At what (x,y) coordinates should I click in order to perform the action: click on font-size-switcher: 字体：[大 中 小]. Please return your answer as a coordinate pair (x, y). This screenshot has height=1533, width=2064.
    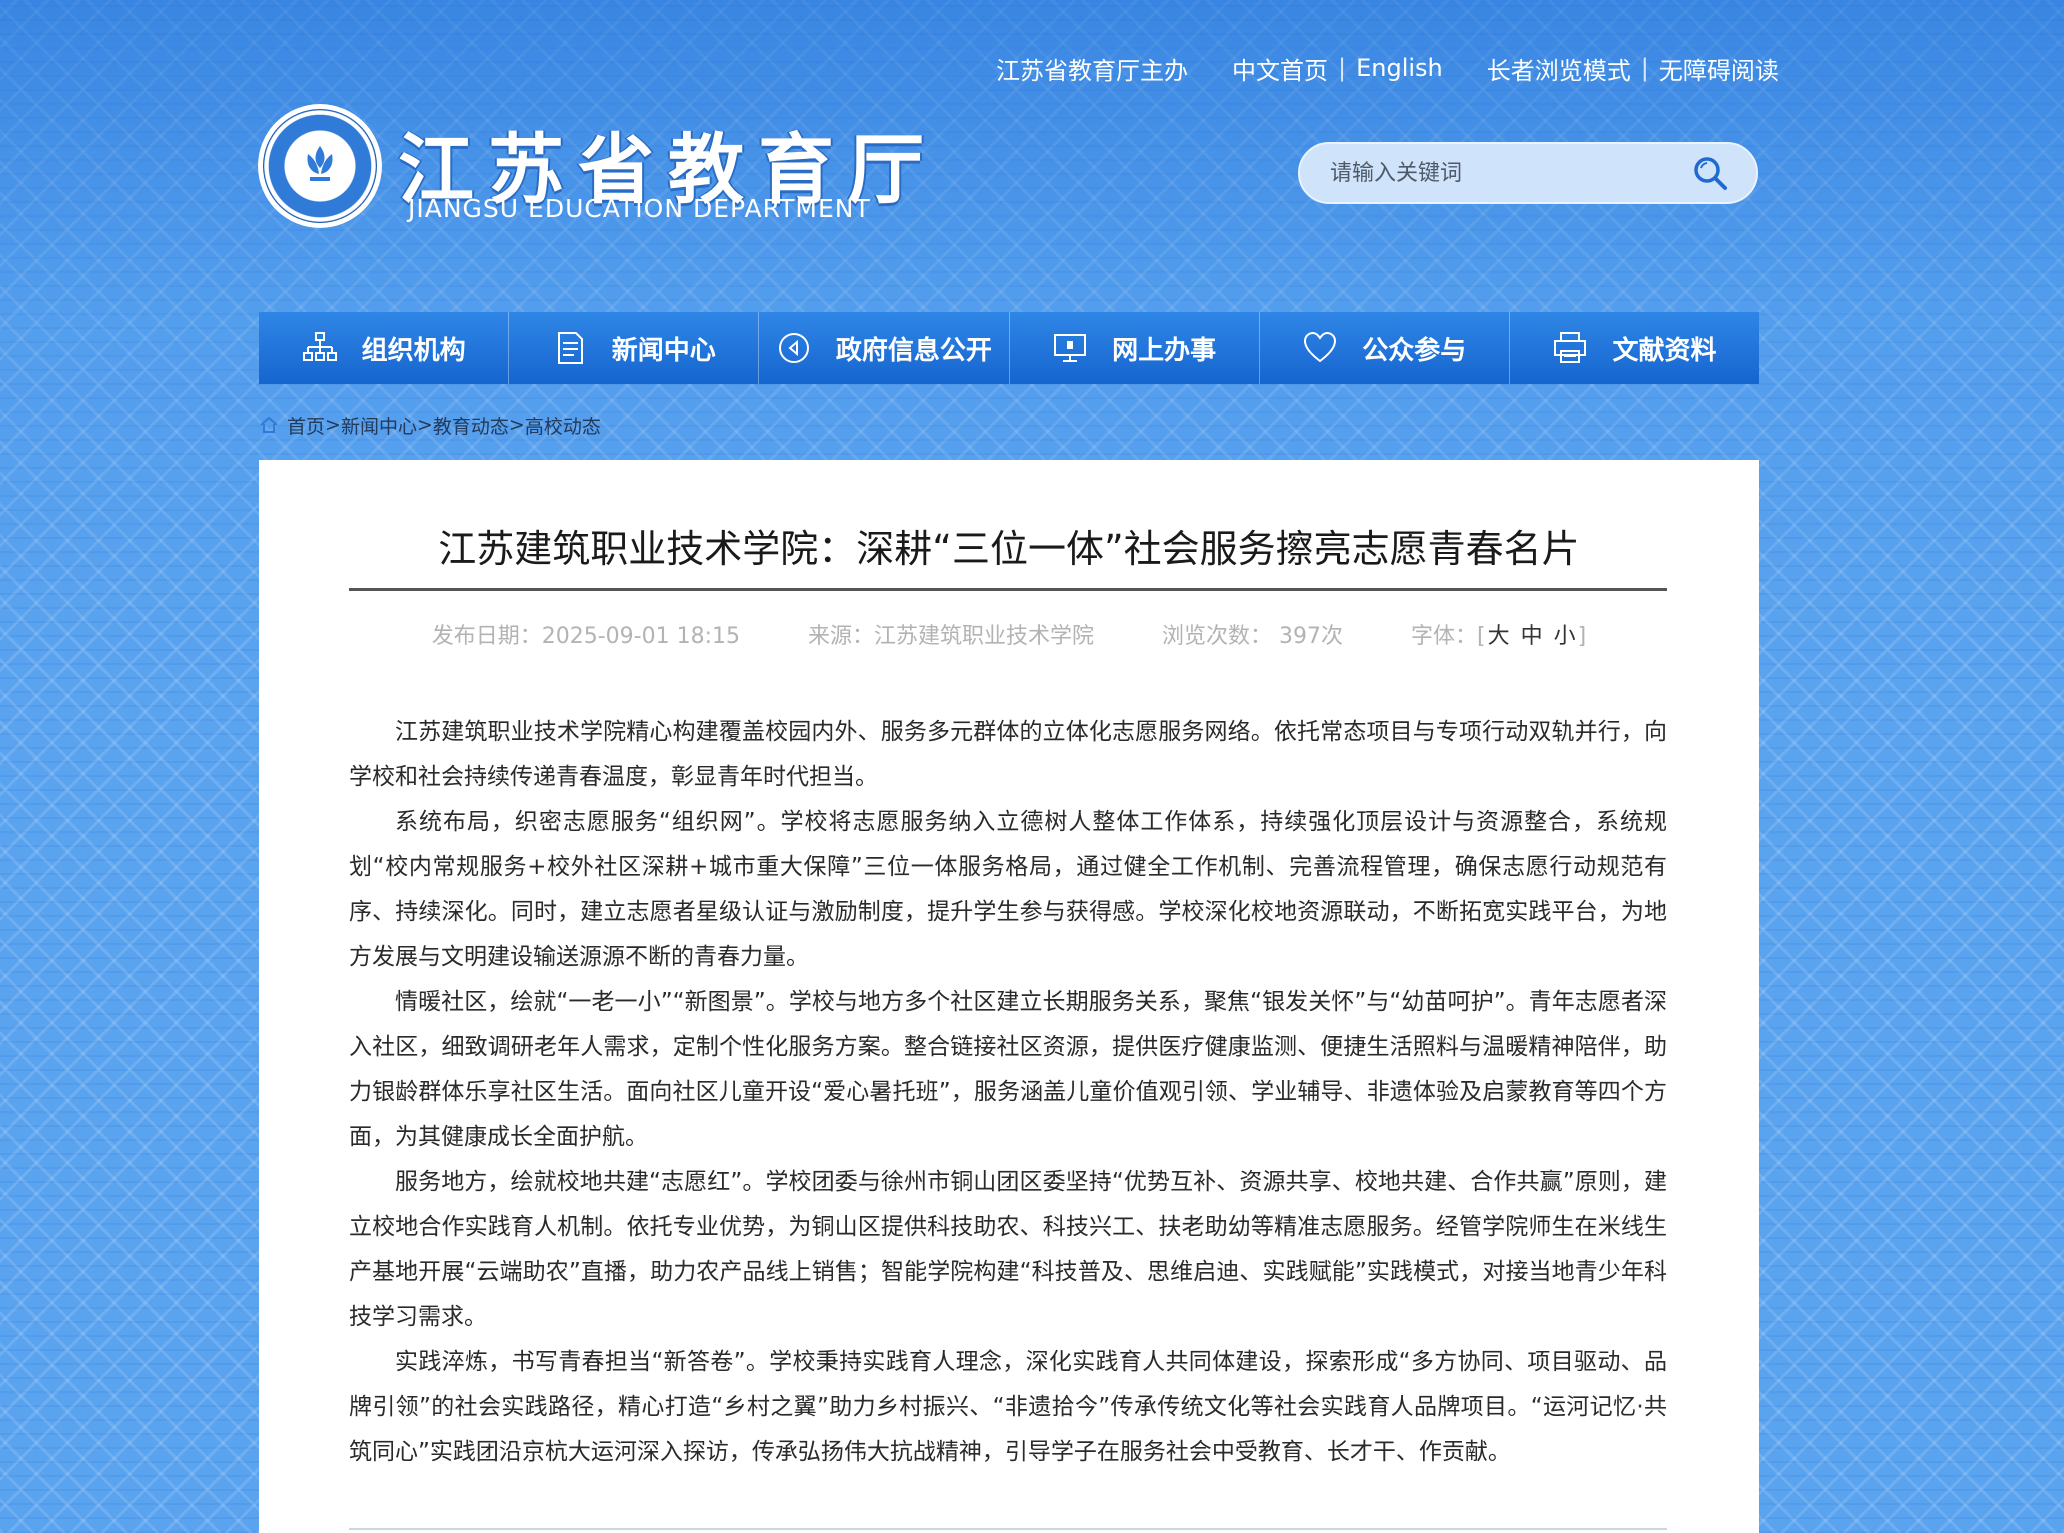
    Looking at the image, I should click on (1498, 634).